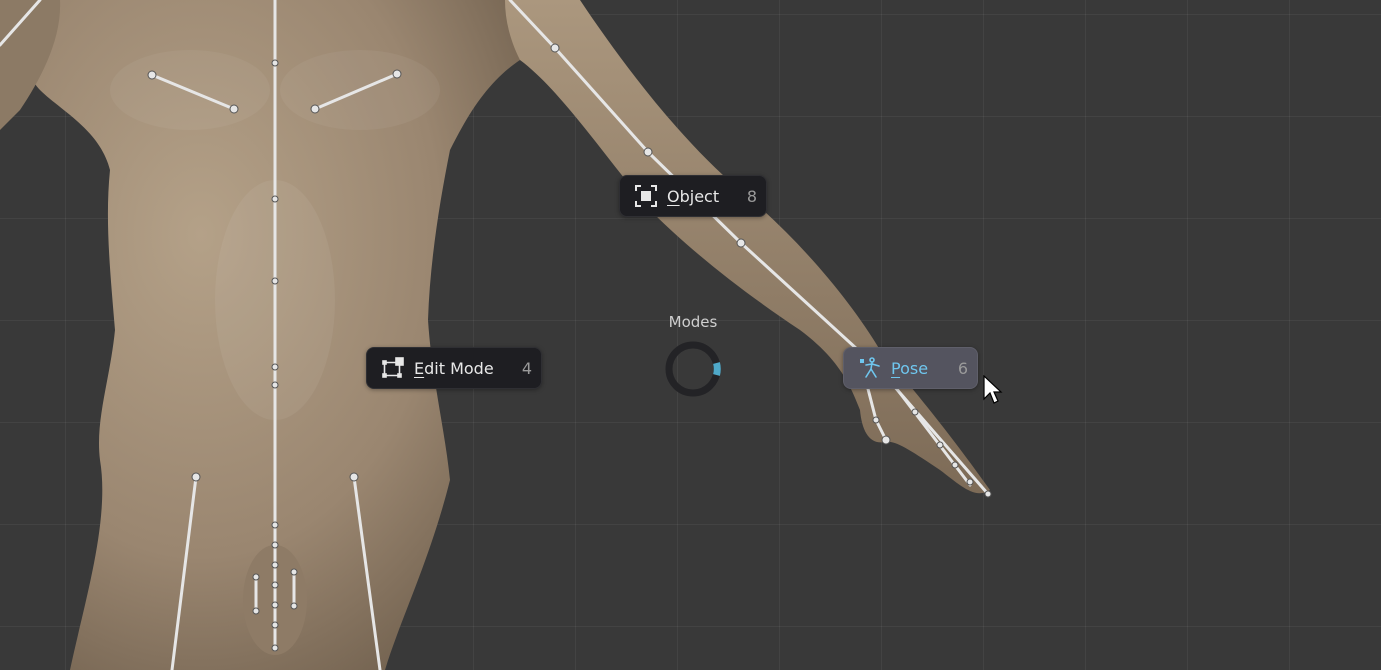 This screenshot has width=1381, height=670. Describe the element at coordinates (751, 196) in the screenshot. I see `hotkey-label: 8` at that location.